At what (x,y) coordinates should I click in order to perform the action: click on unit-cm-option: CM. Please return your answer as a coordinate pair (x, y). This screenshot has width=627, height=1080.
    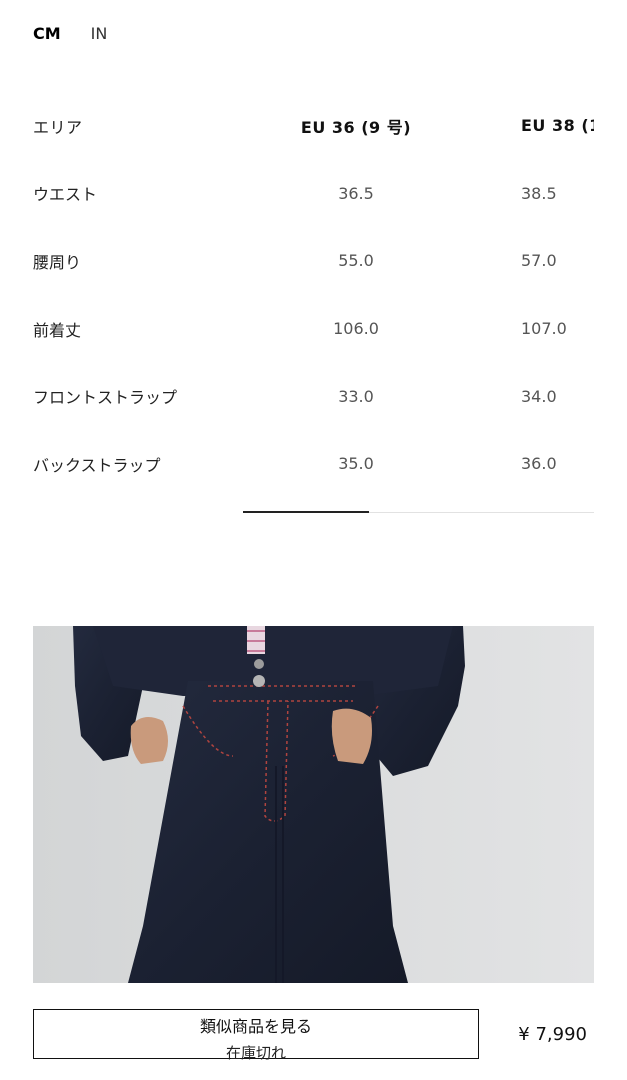
    Looking at the image, I should click on (47, 33).